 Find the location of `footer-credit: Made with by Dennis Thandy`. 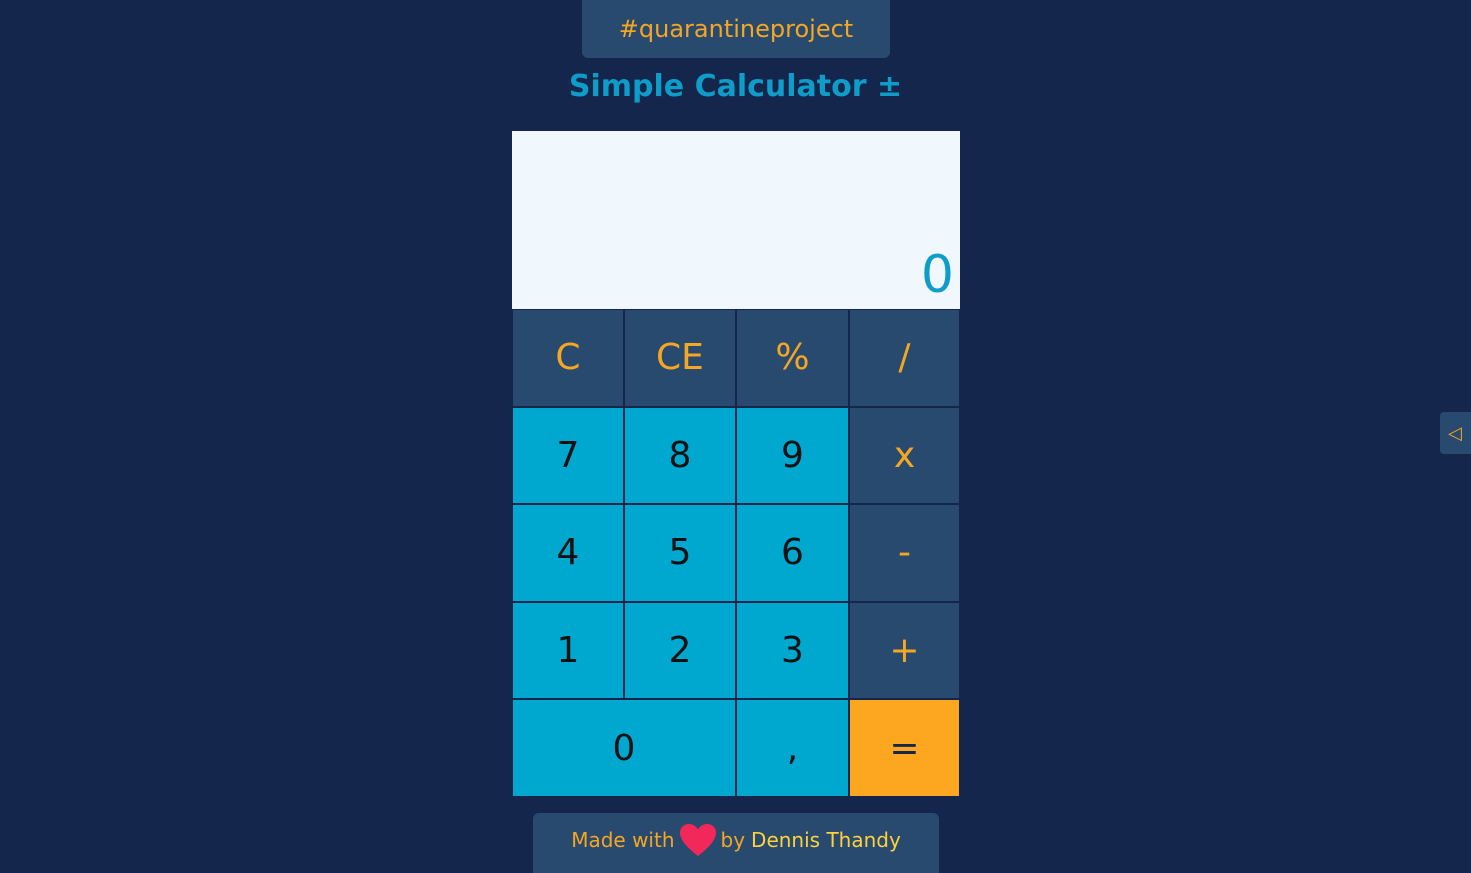

footer-credit: Made with by Dennis Thandy is located at coordinates (736, 843).